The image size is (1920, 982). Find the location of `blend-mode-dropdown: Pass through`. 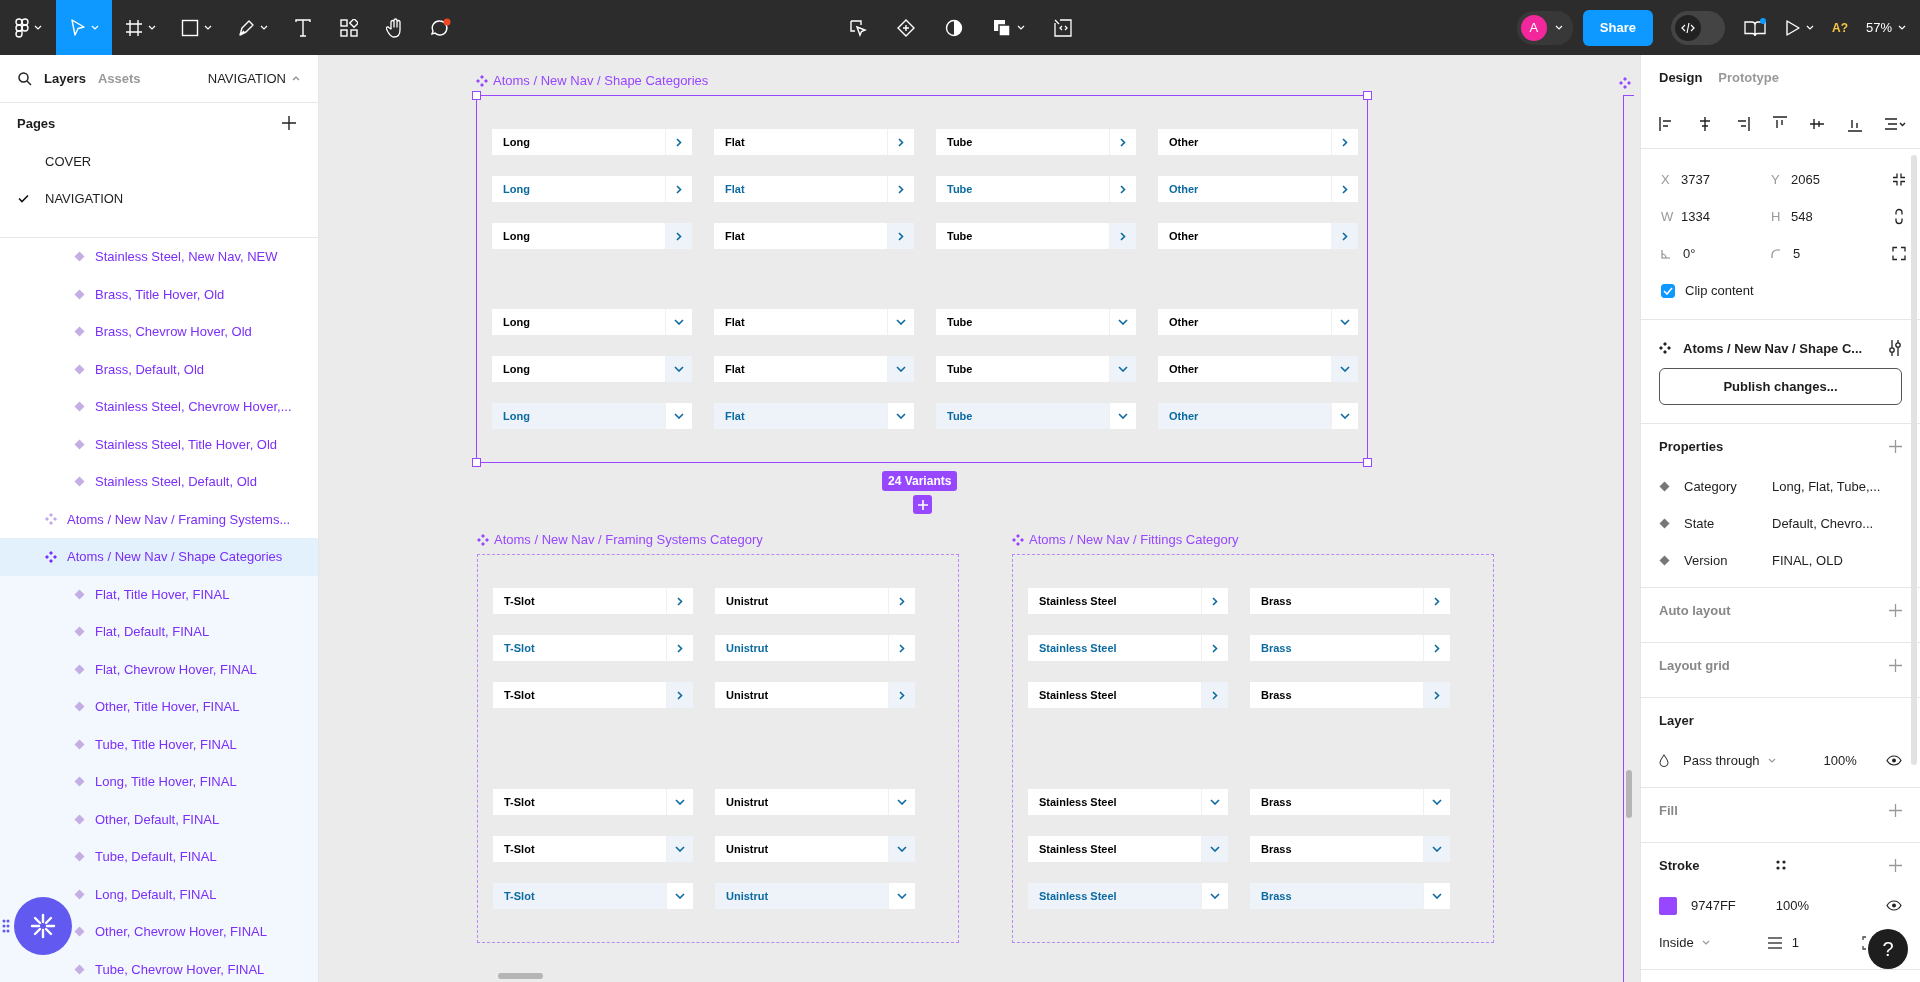

blend-mode-dropdown: Pass through is located at coordinates (1729, 760).